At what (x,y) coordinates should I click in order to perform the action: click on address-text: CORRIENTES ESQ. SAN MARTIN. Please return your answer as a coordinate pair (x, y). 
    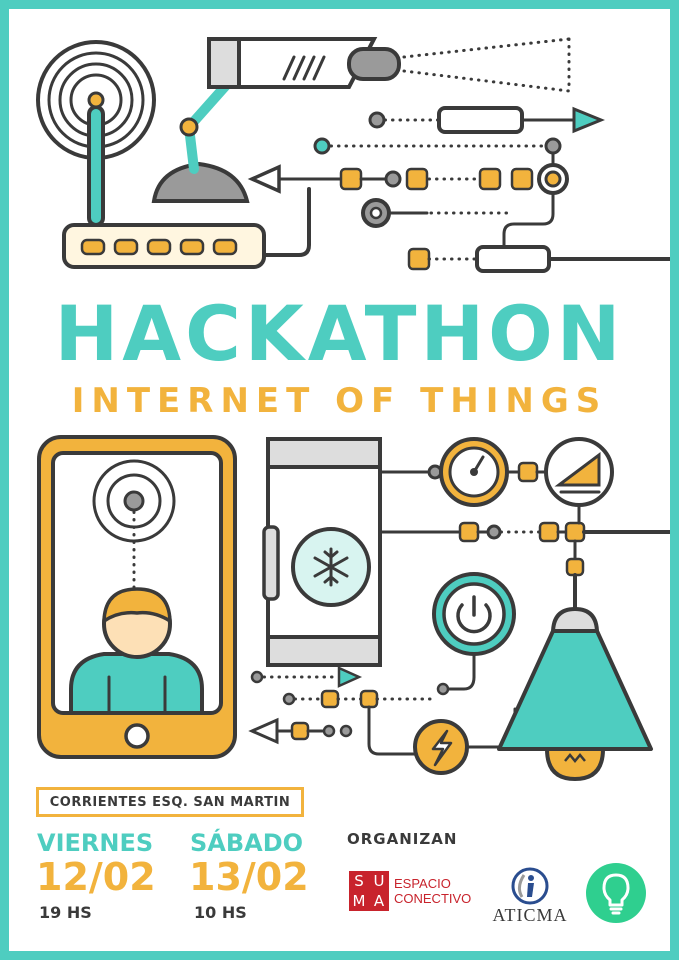
    Looking at the image, I should click on (170, 802).